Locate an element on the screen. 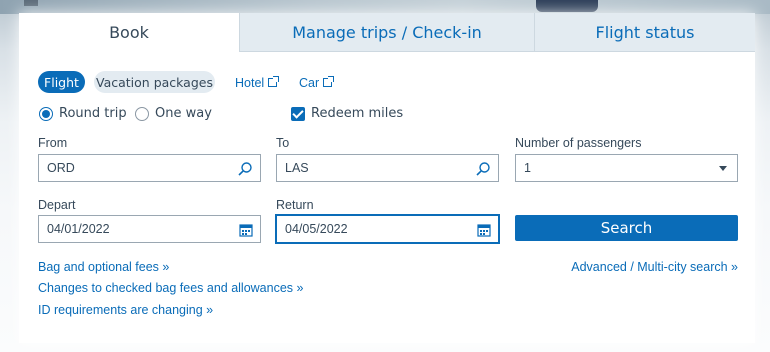 The image size is (770, 352). hotel-link: Hotel is located at coordinates (257, 83).